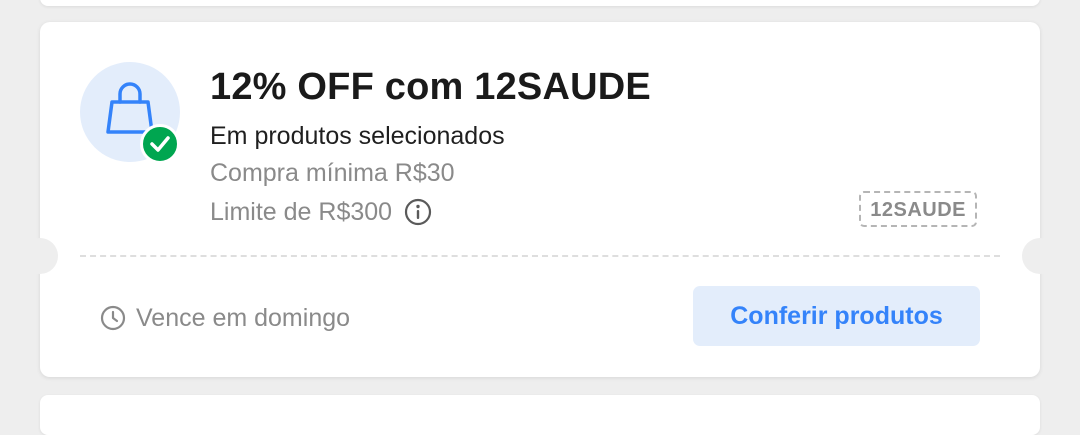 The width and height of the screenshot is (1080, 435). I want to click on expiration-text: Vence em domingo, so click(243, 317).